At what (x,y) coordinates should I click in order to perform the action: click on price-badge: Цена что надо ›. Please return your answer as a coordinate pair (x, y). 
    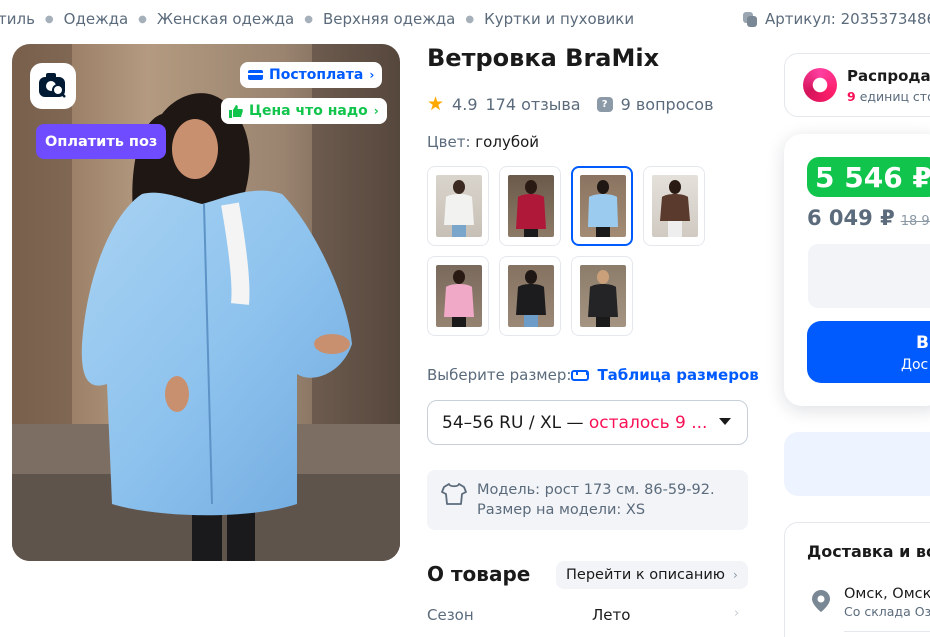
    Looking at the image, I should click on (304, 111).